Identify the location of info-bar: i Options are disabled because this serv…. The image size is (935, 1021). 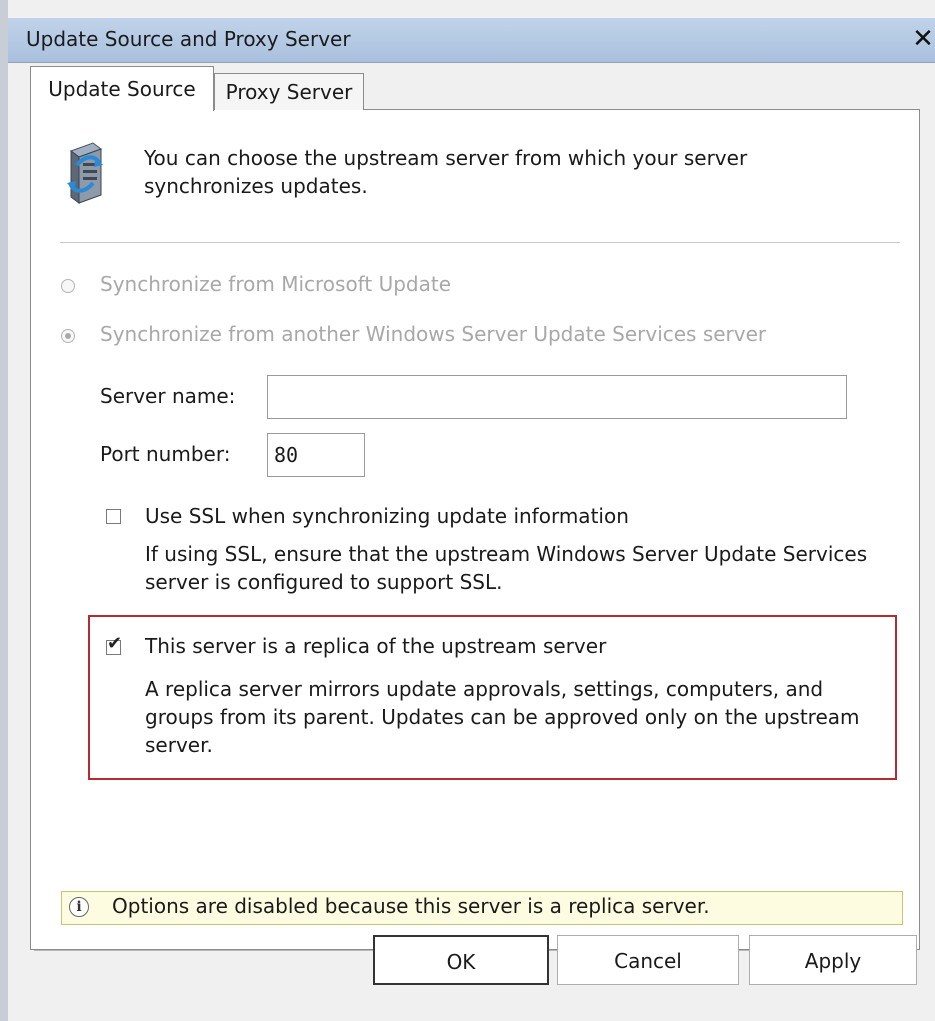
(482, 908).